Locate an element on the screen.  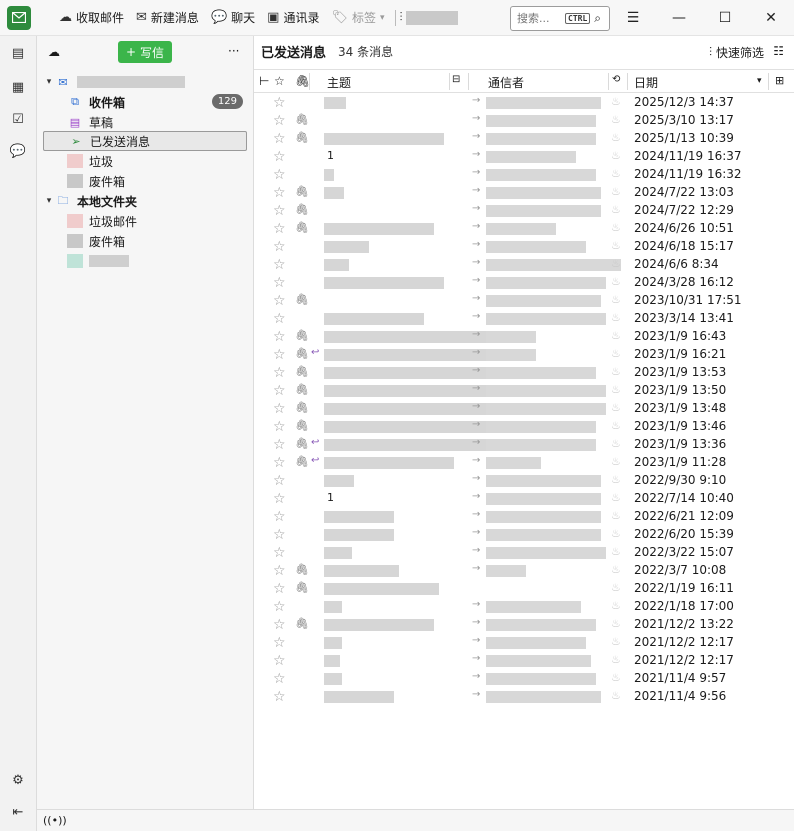
online-status-icon: ((•)) is located at coordinates (55, 820).